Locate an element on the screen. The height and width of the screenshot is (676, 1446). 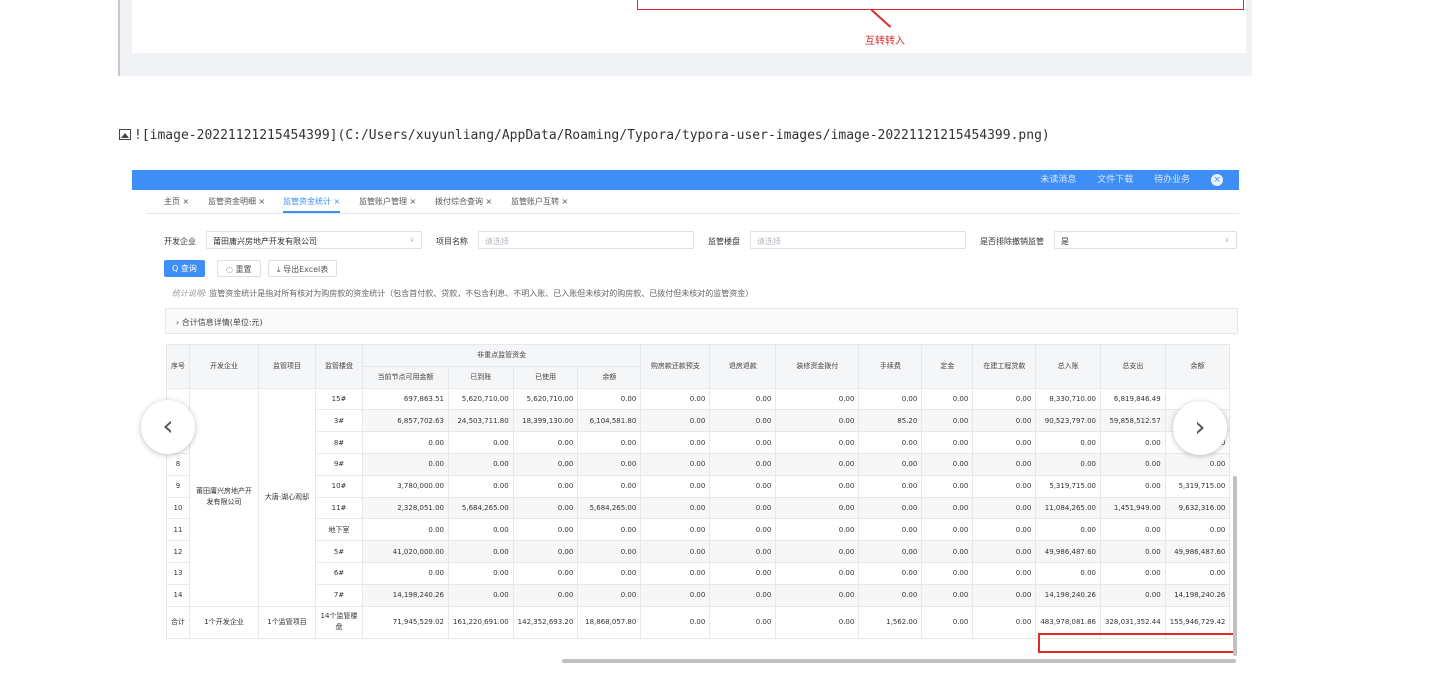
export-excel-button: ⤓ 导出Excel表 is located at coordinates (303, 268).